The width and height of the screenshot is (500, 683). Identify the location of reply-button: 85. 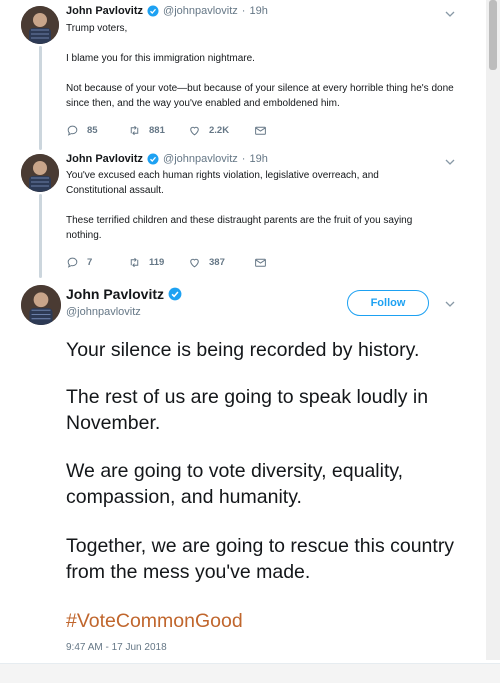
(97, 130).